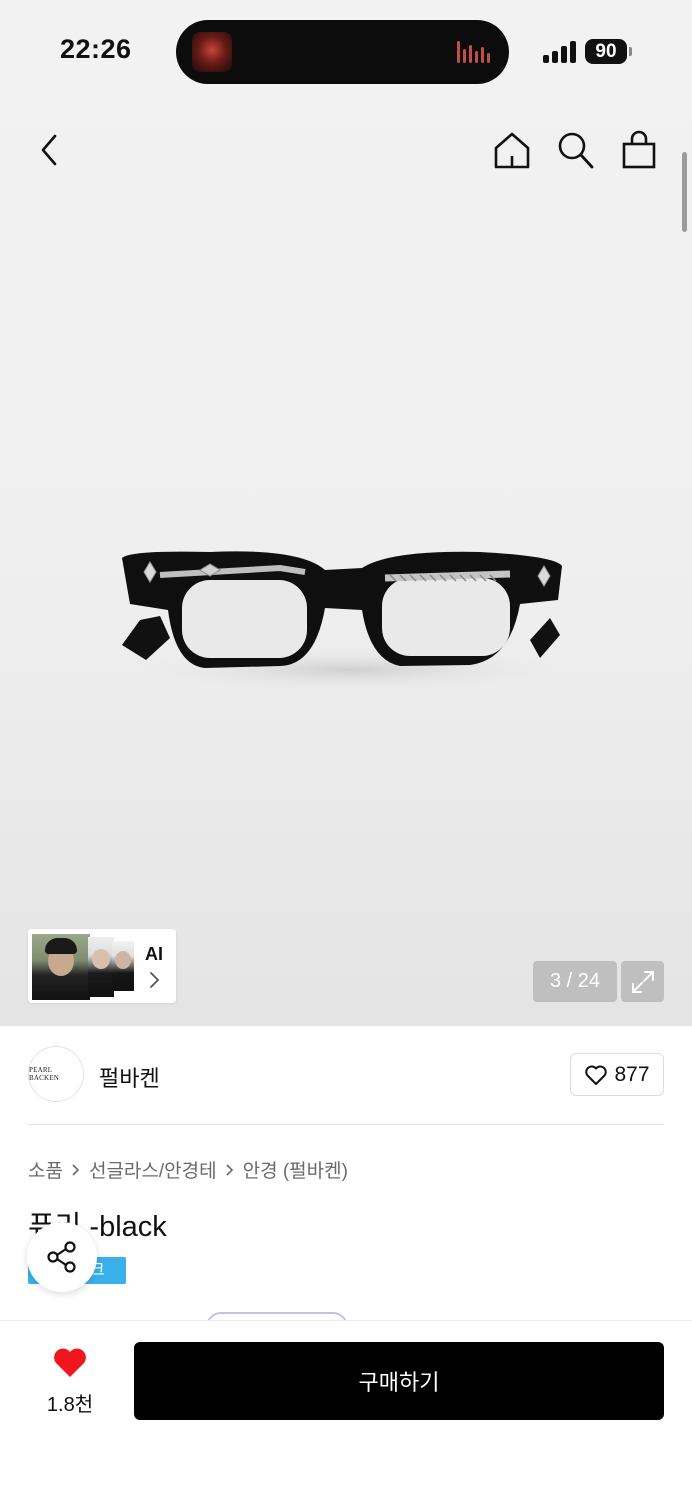 The width and height of the screenshot is (692, 1500). I want to click on breadcrumb-item: 선글라스/안경테, so click(153, 1169).